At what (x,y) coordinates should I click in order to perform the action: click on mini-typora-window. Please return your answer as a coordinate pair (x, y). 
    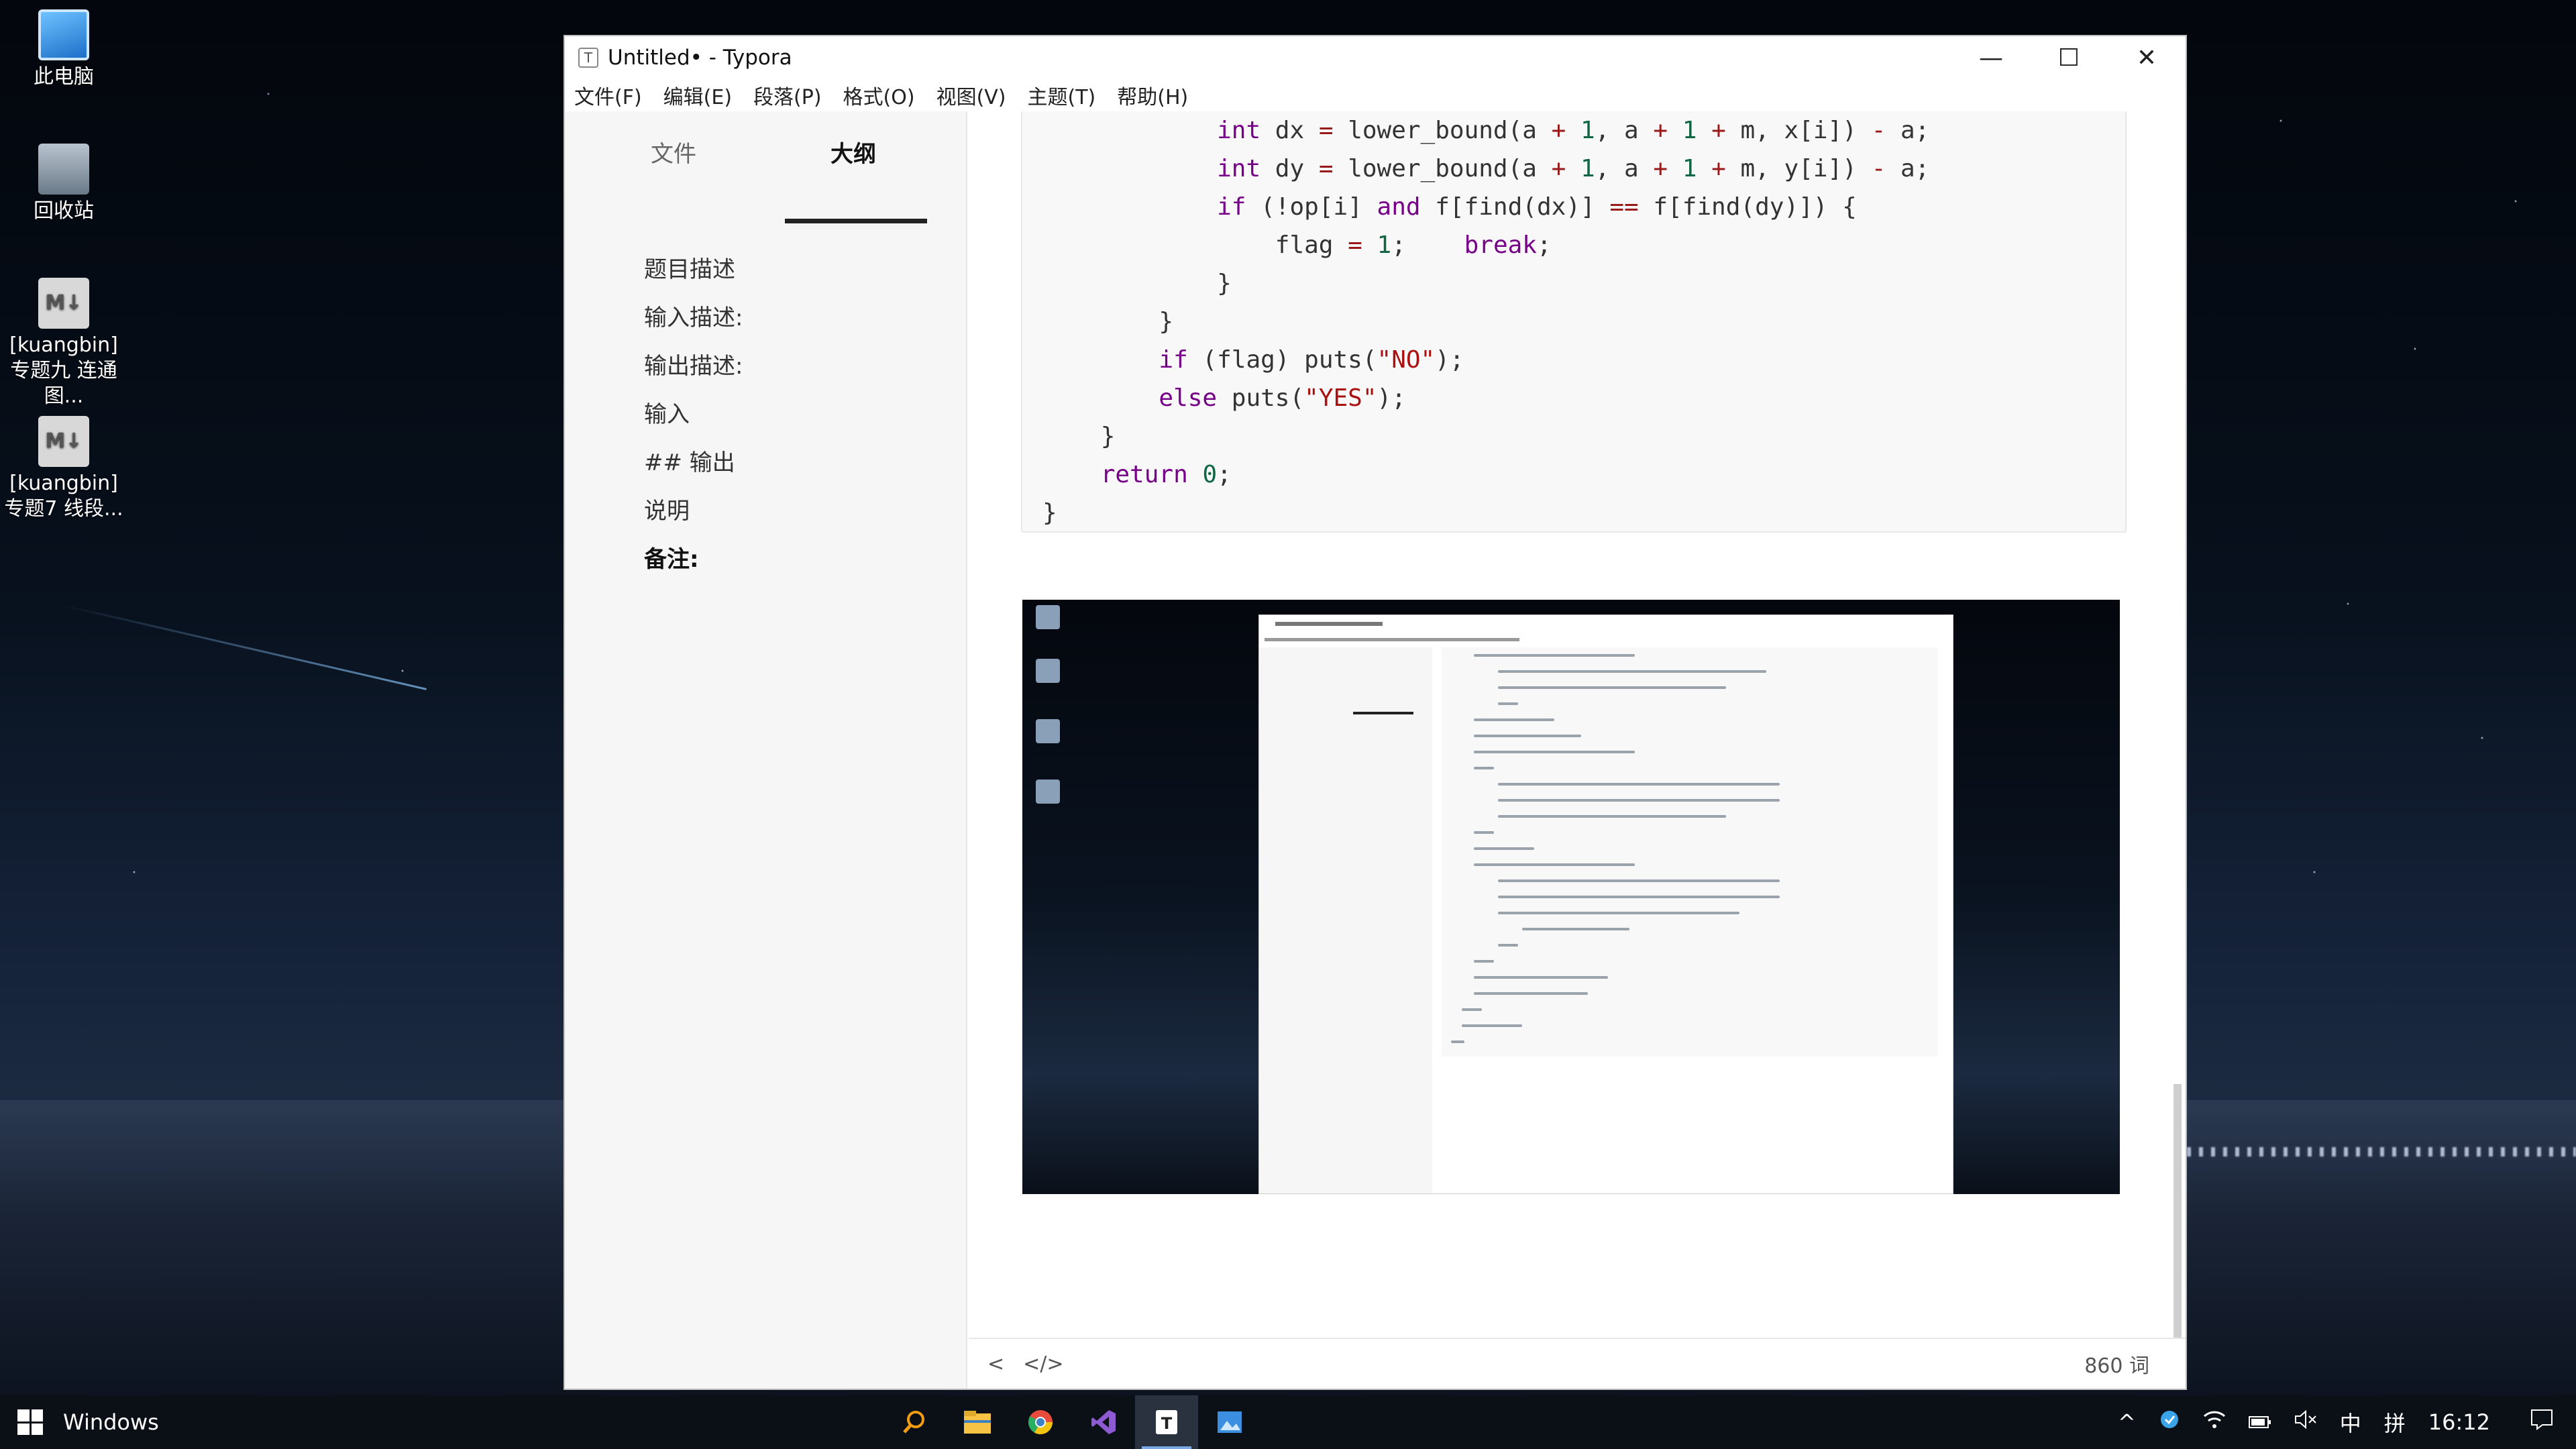
    Looking at the image, I should click on (1605, 904).